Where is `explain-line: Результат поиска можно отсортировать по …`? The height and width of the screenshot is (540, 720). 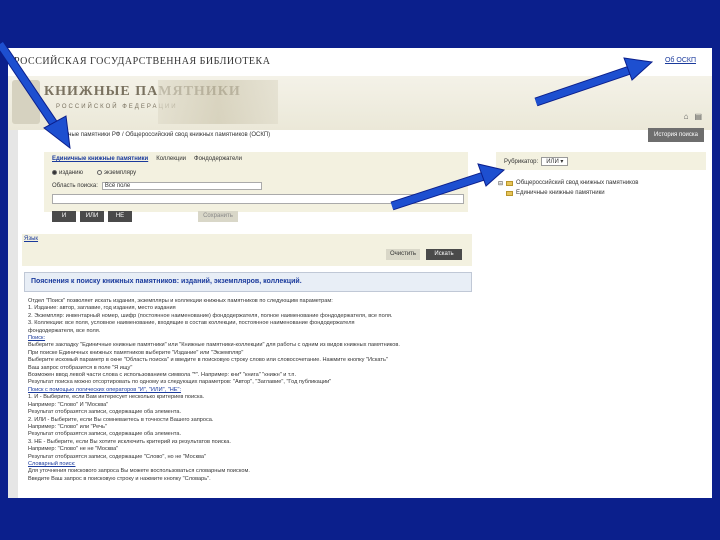 explain-line: Результат поиска можно отсортировать по … is located at coordinates (180, 382).